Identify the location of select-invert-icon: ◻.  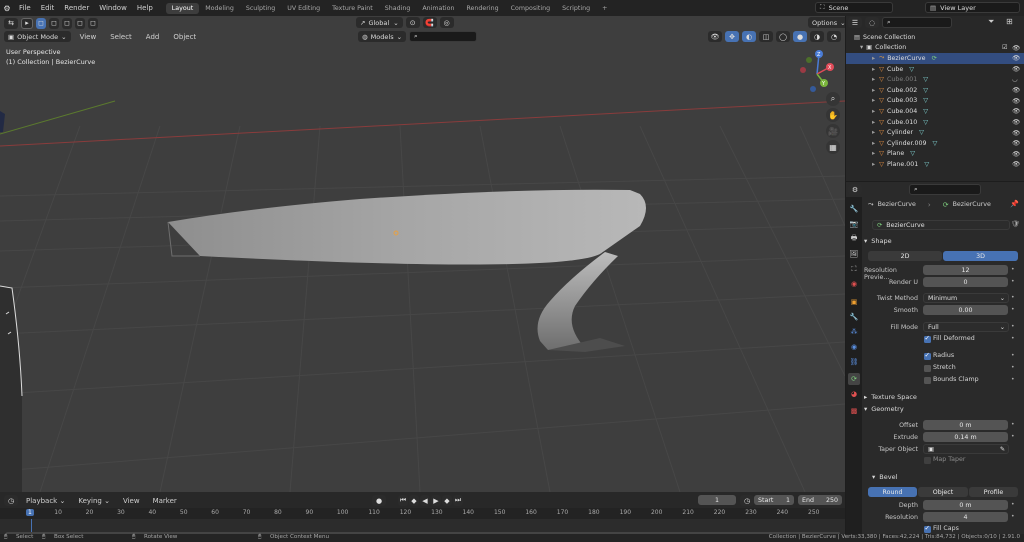
(80, 23).